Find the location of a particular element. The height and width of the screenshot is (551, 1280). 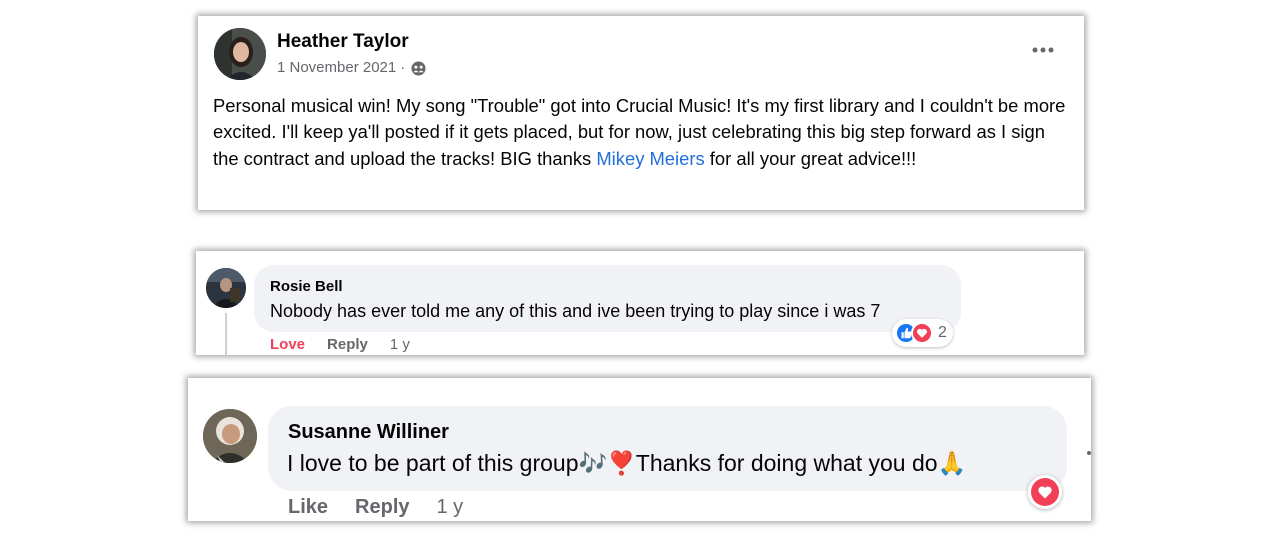

author-avatar is located at coordinates (240, 54).